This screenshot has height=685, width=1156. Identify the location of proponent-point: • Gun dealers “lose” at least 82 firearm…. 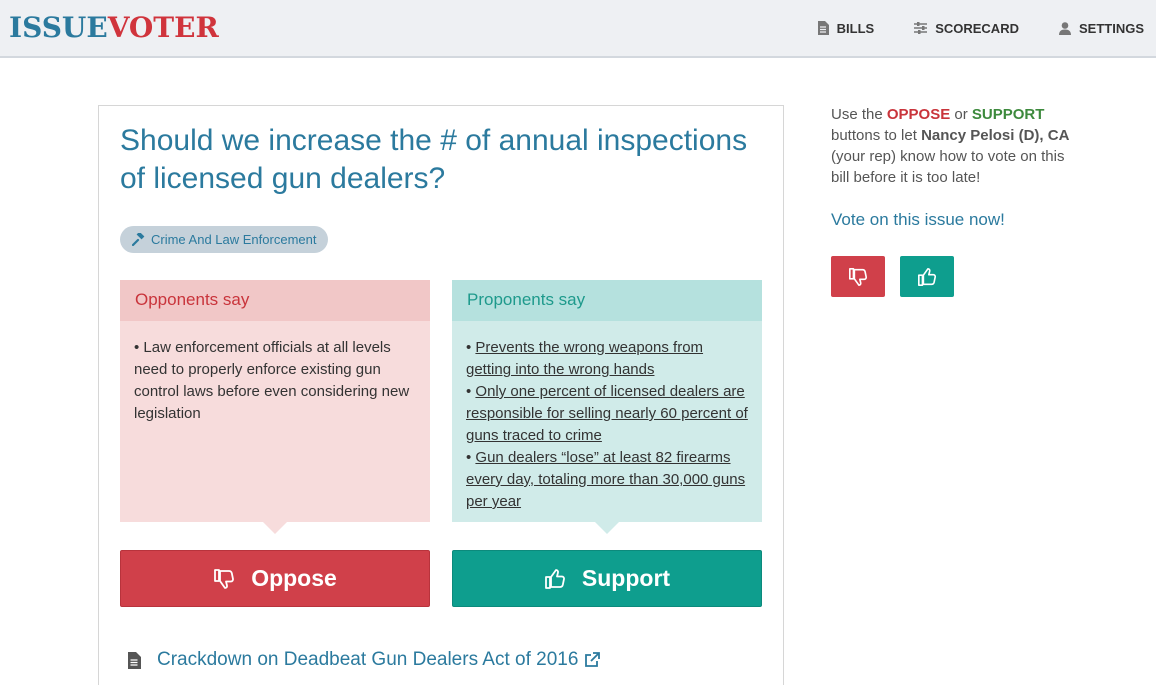
(606, 479).